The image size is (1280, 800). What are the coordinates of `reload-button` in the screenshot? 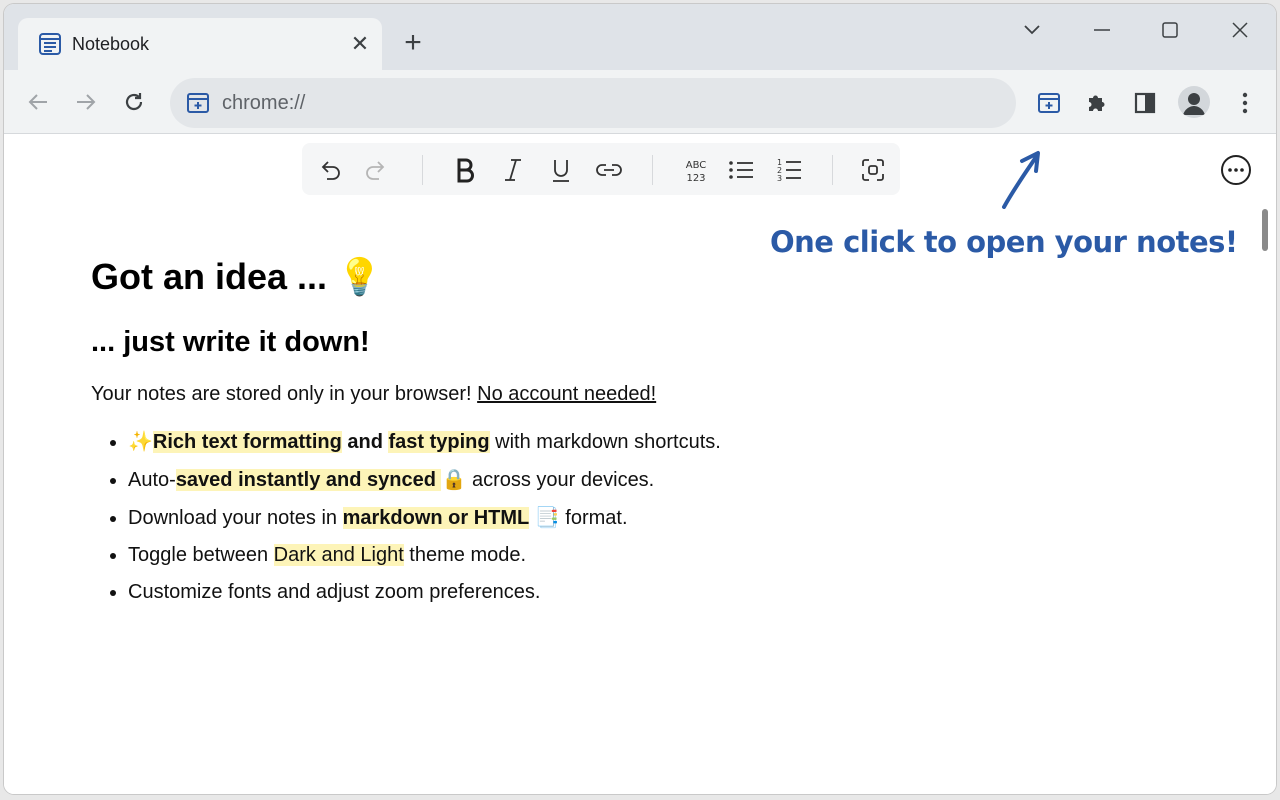 It's located at (134, 102).